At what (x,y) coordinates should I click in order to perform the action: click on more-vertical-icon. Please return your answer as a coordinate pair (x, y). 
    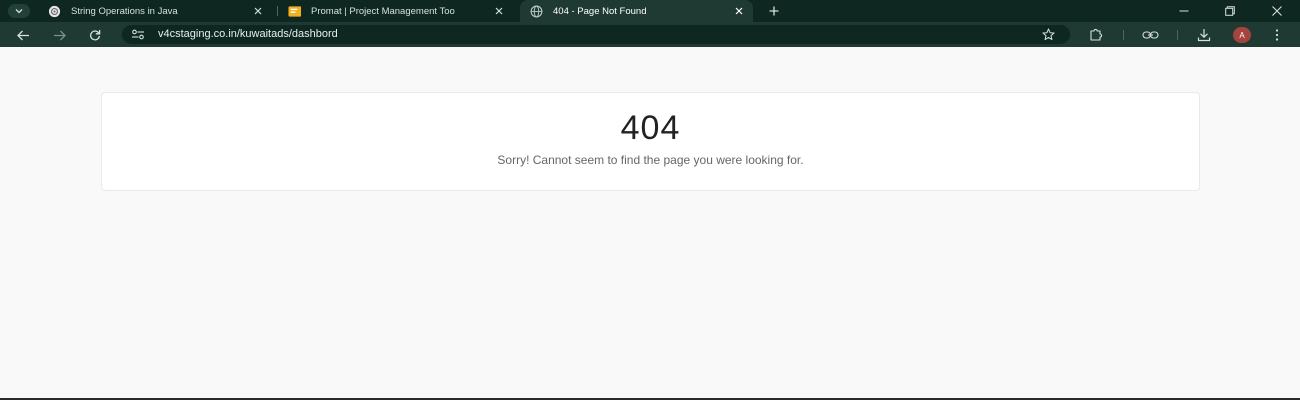
    Looking at the image, I should click on (1277, 35).